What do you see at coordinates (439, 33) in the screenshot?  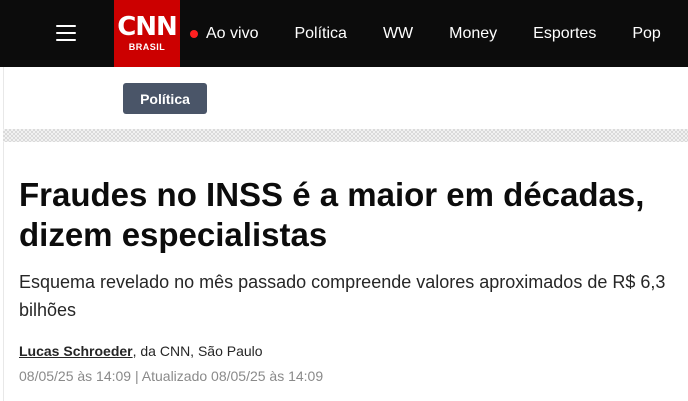 I see `main-nav: Ao vivo Política WW Money Esportes Pop` at bounding box center [439, 33].